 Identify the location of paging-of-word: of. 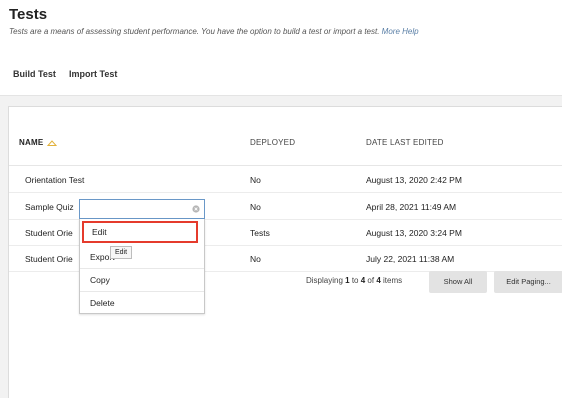
(371, 280).